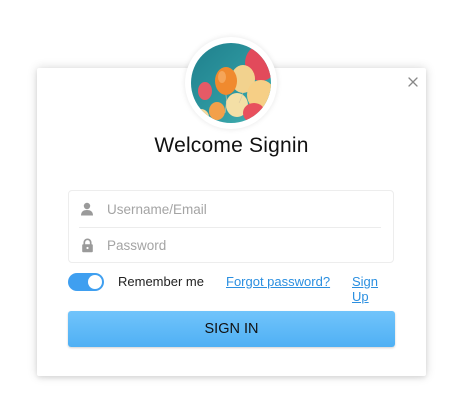 This screenshot has height=413, width=463. I want to click on remember-label: Remember me, so click(161, 281).